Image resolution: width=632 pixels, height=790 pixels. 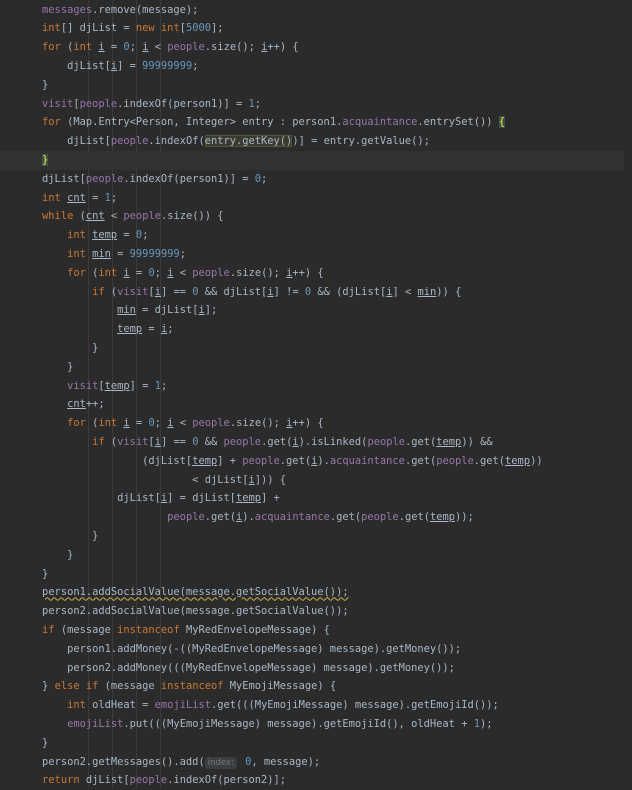 I want to click on code-line: int[] djList = new int[5000];, so click(x=312, y=28).